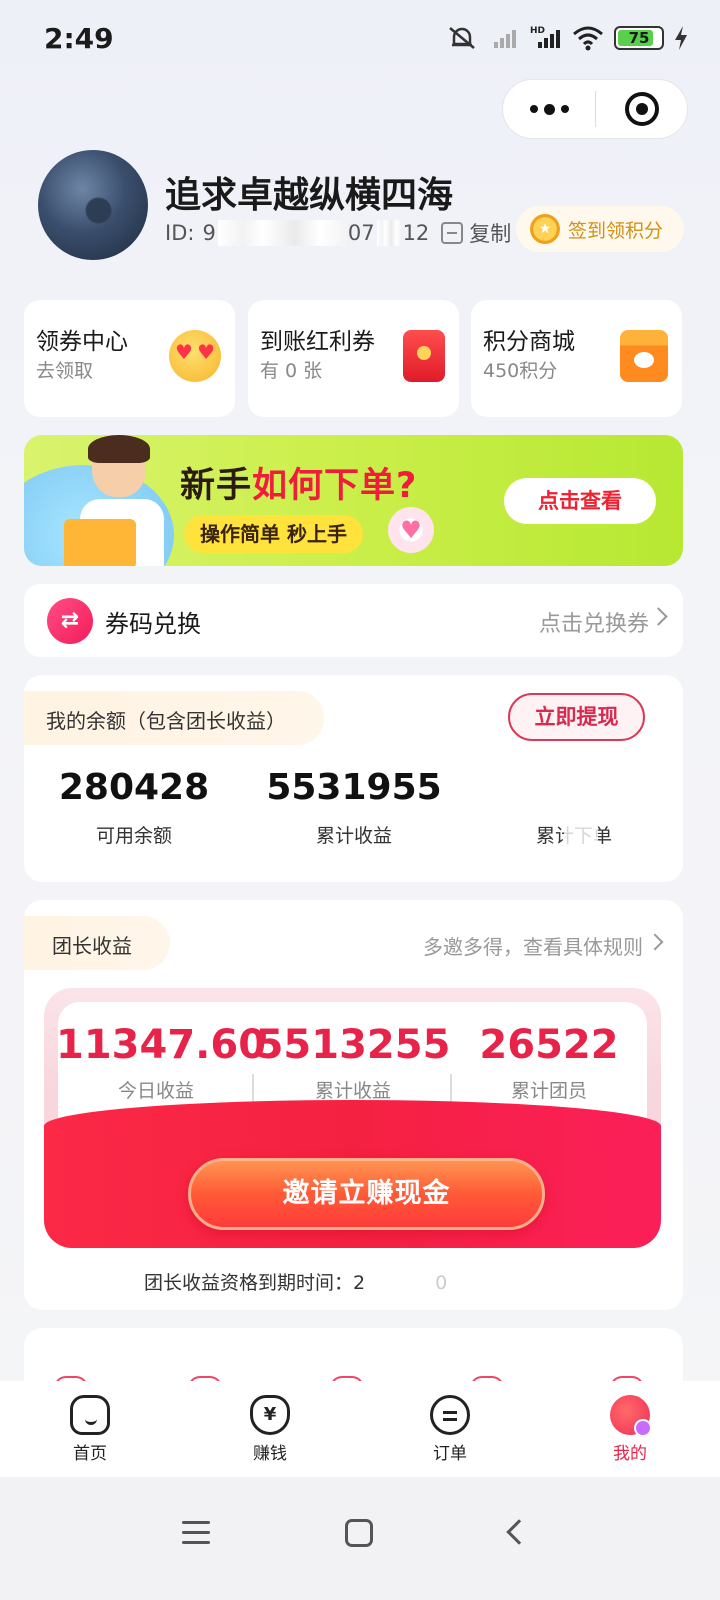 This screenshot has height=1600, width=720. I want to click on banner-person-illustration, so click(119, 500).